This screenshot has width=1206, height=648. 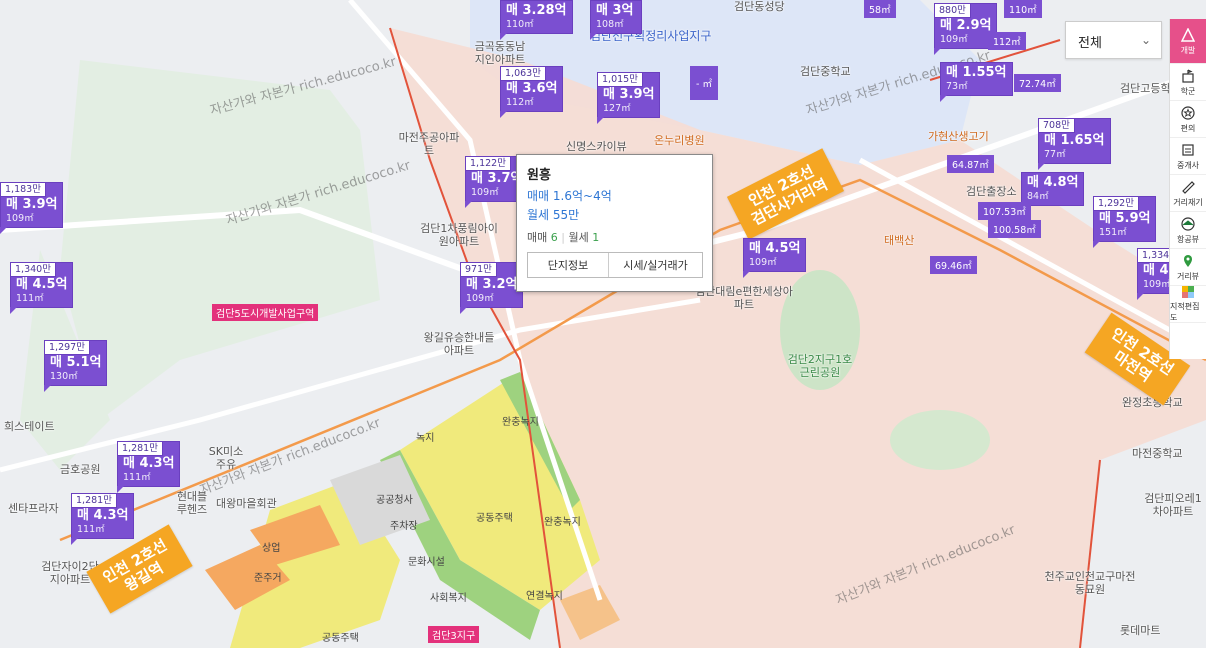 What do you see at coordinates (615, 10) in the screenshot?
I see `marker-price: 매 3억` at bounding box center [615, 10].